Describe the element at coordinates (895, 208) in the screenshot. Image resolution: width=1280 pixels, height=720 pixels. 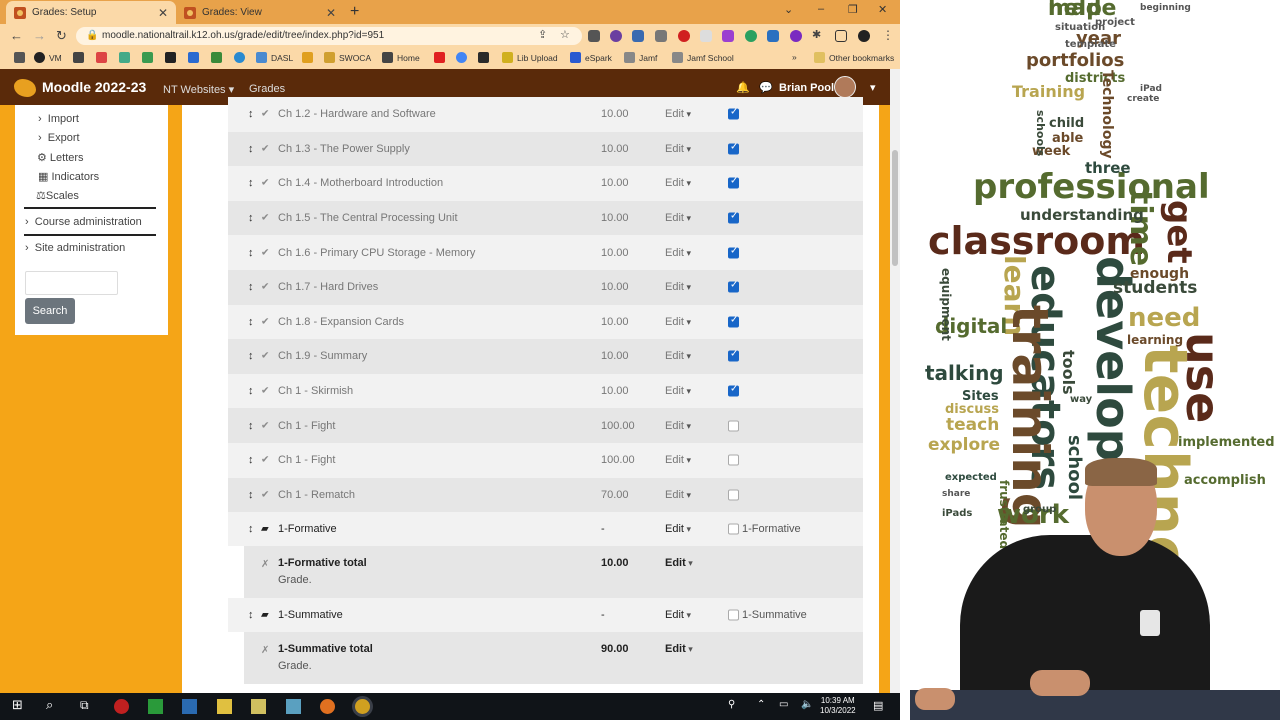
I see `scrollbar-thumb` at that location.